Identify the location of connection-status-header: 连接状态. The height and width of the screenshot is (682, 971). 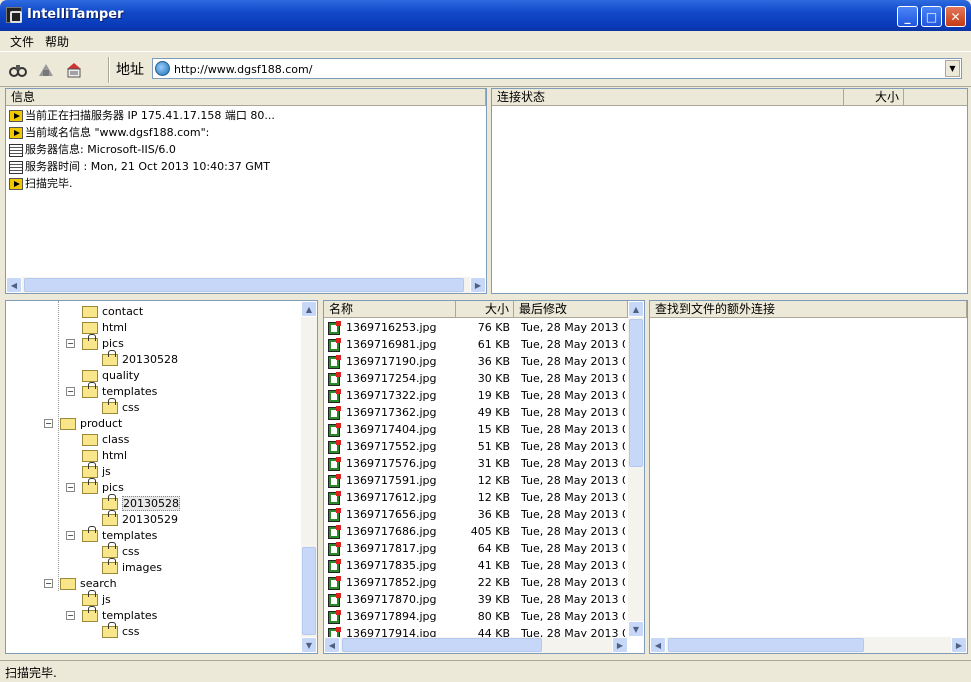
(668, 97).